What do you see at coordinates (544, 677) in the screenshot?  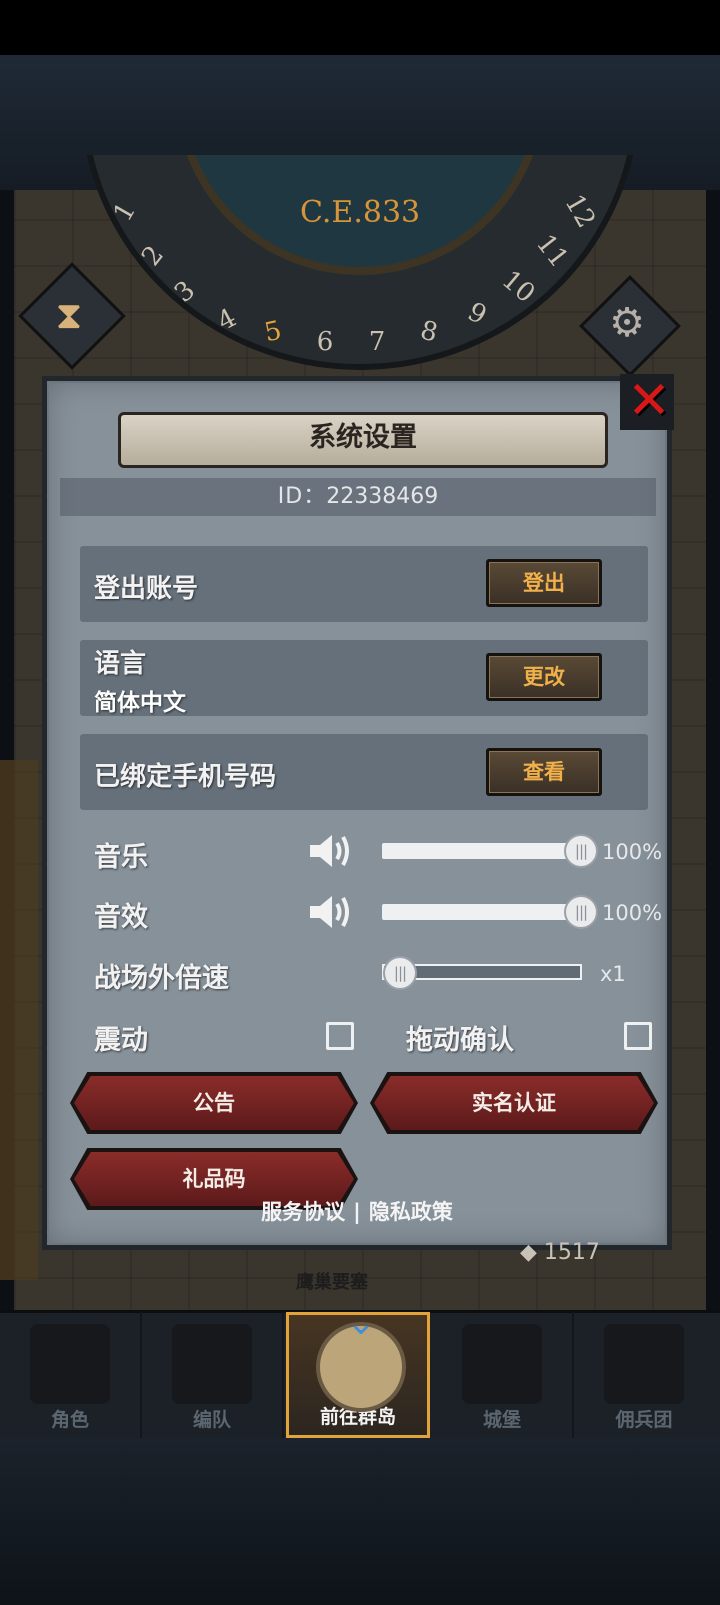 I see `change-language-button: 更改` at bounding box center [544, 677].